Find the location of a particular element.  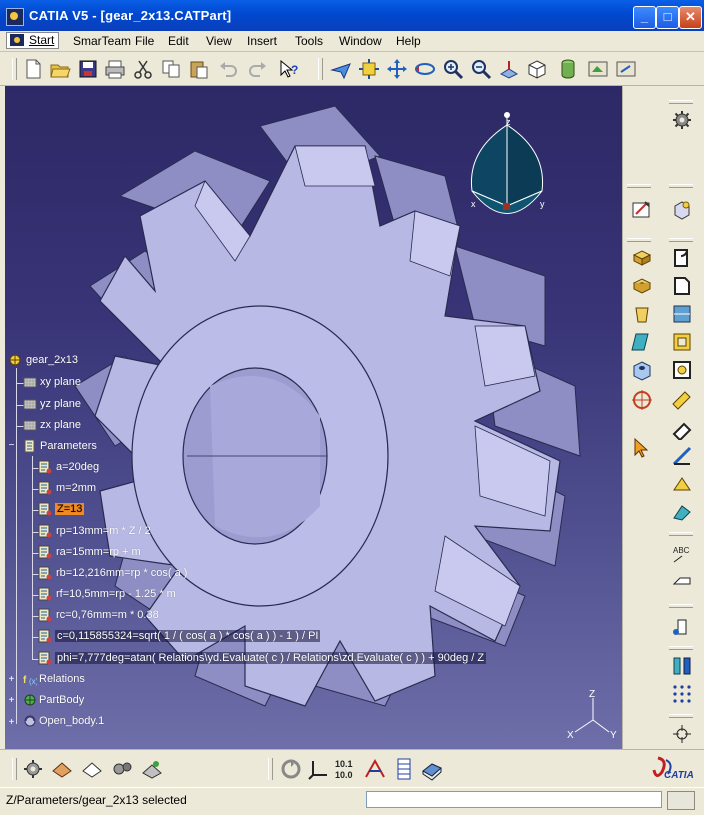

sew-surface-icon is located at coordinates (682, 484).